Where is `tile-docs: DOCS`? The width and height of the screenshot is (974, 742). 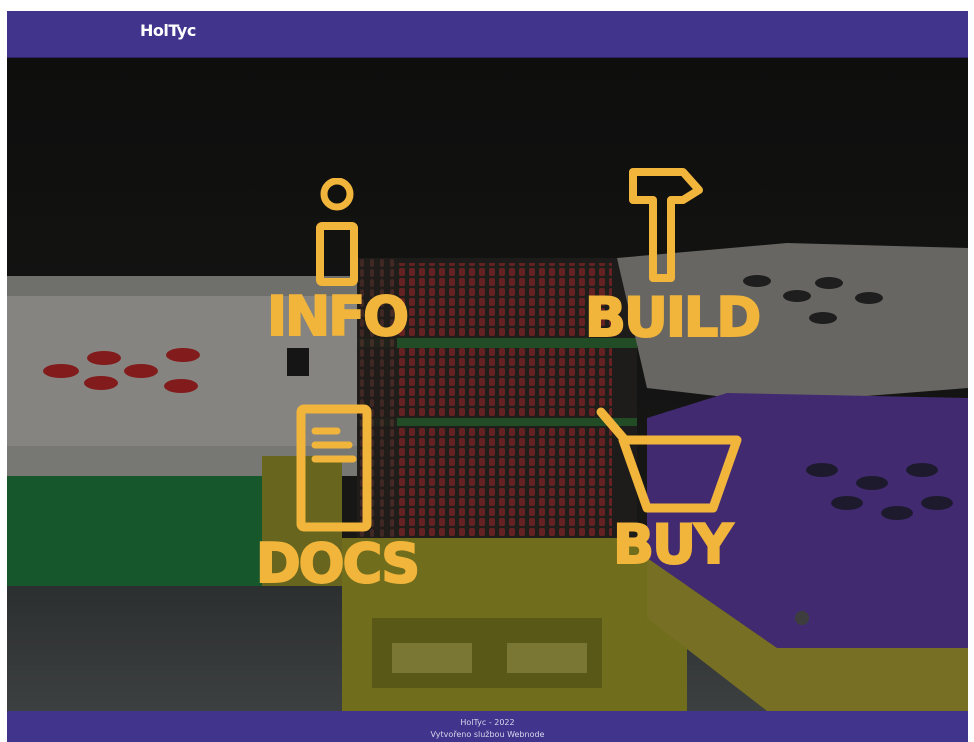
tile-docs: DOCS is located at coordinates (337, 498).